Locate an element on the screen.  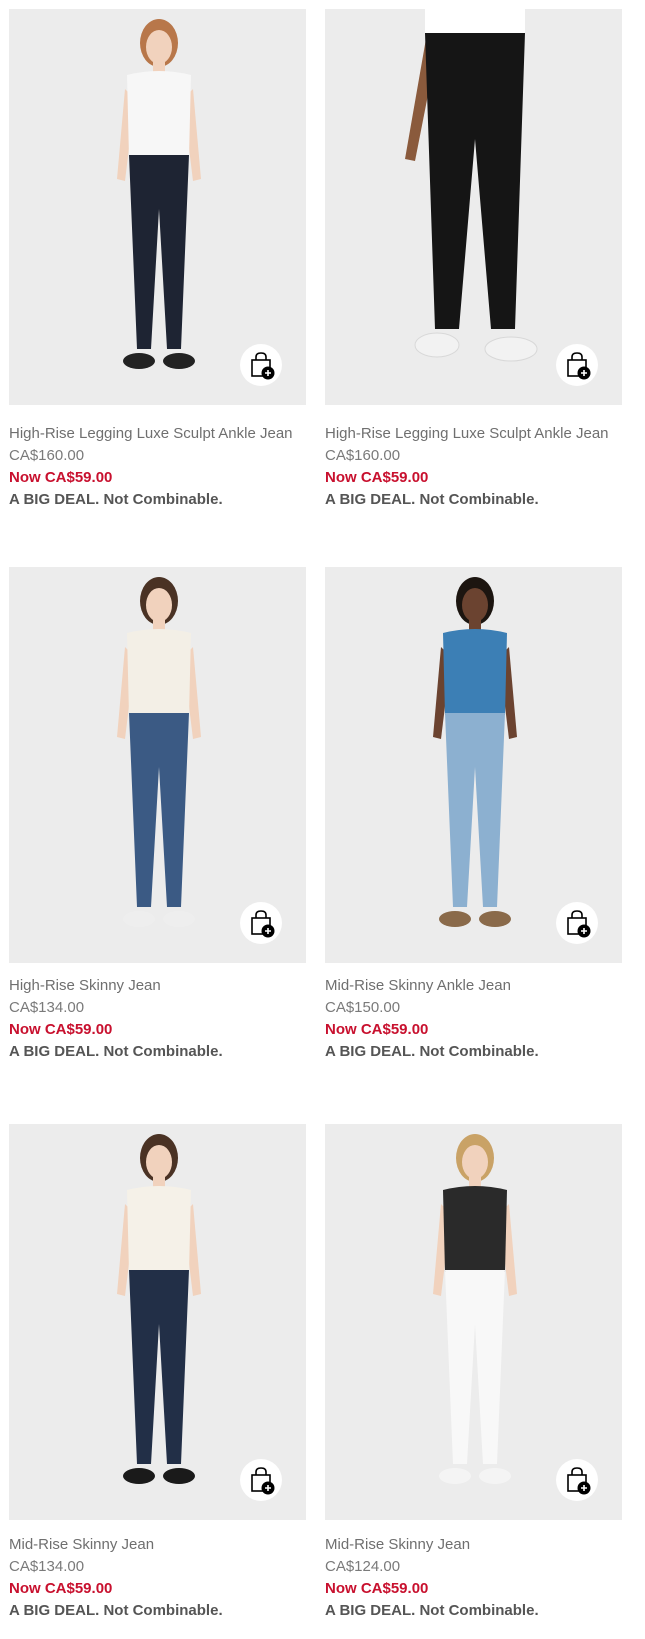
product-name: High-Rise Skinny Jean is located at coordinates (157, 986).